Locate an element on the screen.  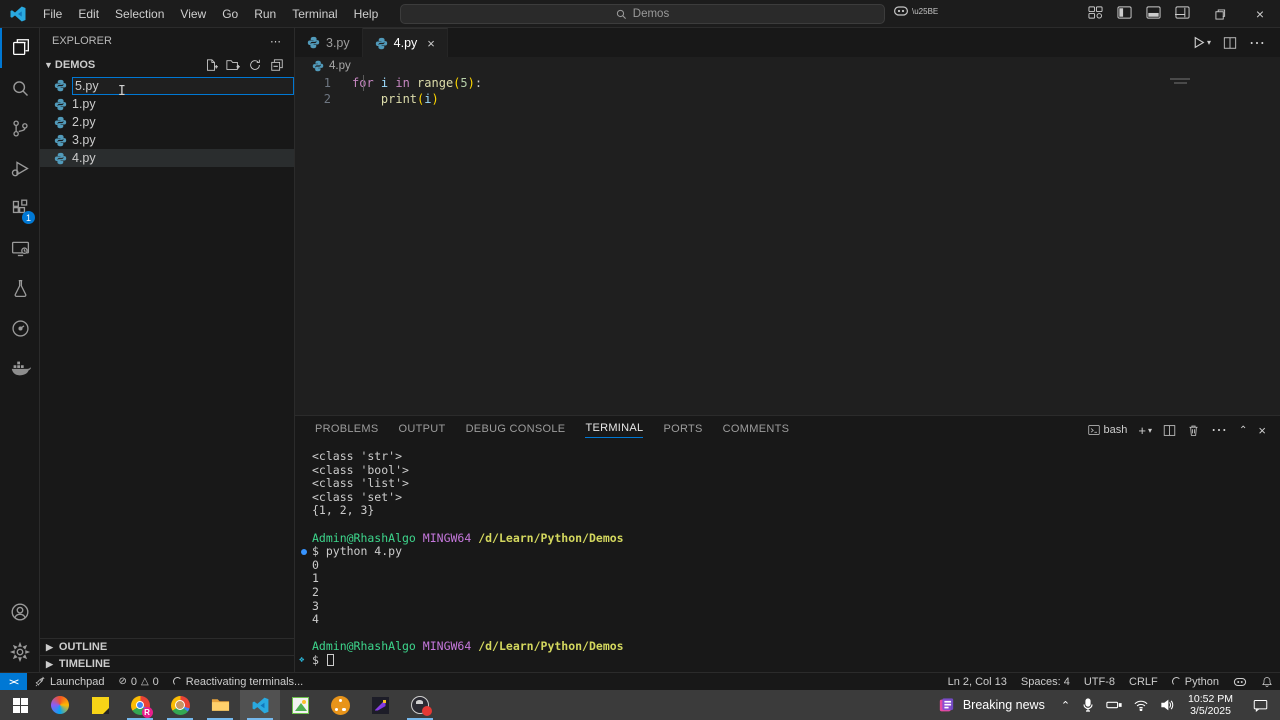
file-item-3py: 3.py is located at coordinates (167, 140).